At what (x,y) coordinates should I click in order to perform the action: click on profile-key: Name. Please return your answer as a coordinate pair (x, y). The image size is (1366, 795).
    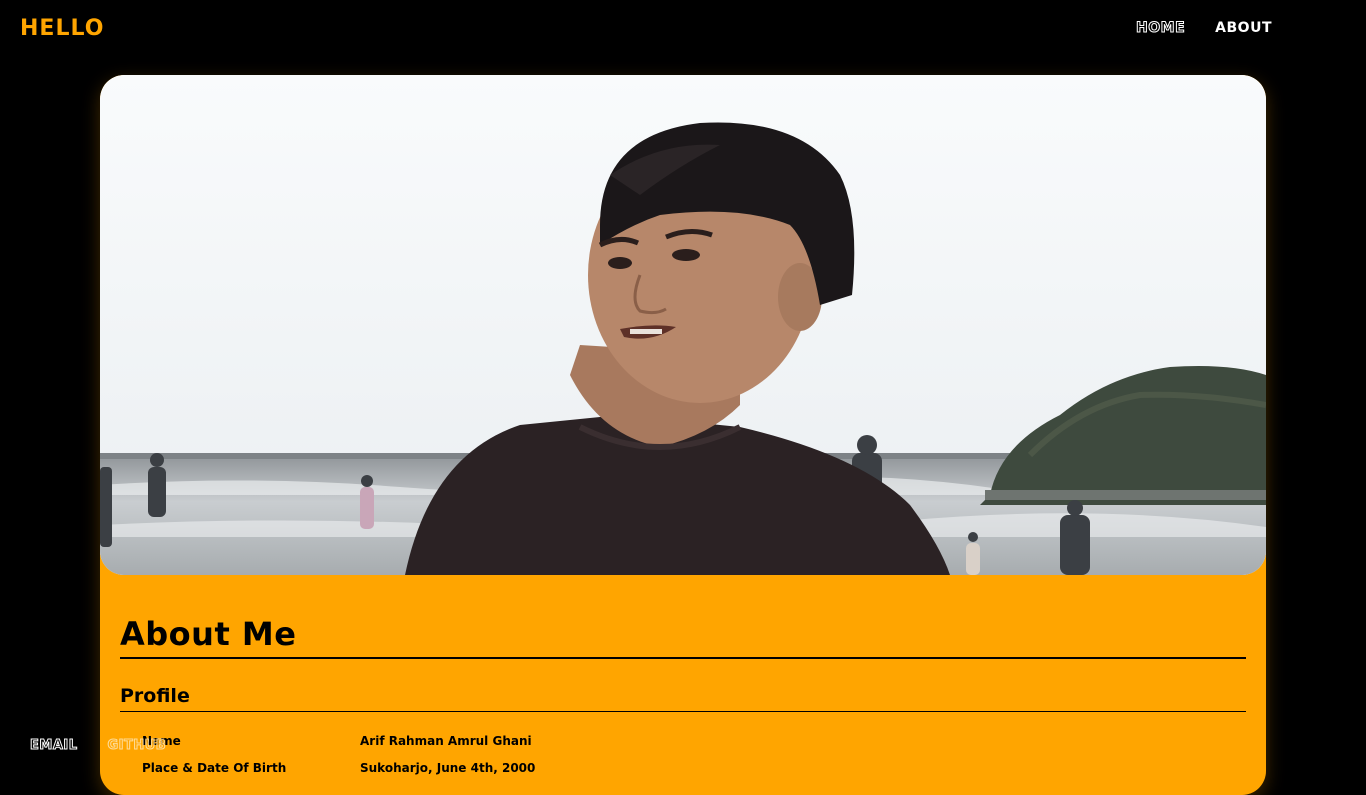
    Looking at the image, I should click on (161, 741).